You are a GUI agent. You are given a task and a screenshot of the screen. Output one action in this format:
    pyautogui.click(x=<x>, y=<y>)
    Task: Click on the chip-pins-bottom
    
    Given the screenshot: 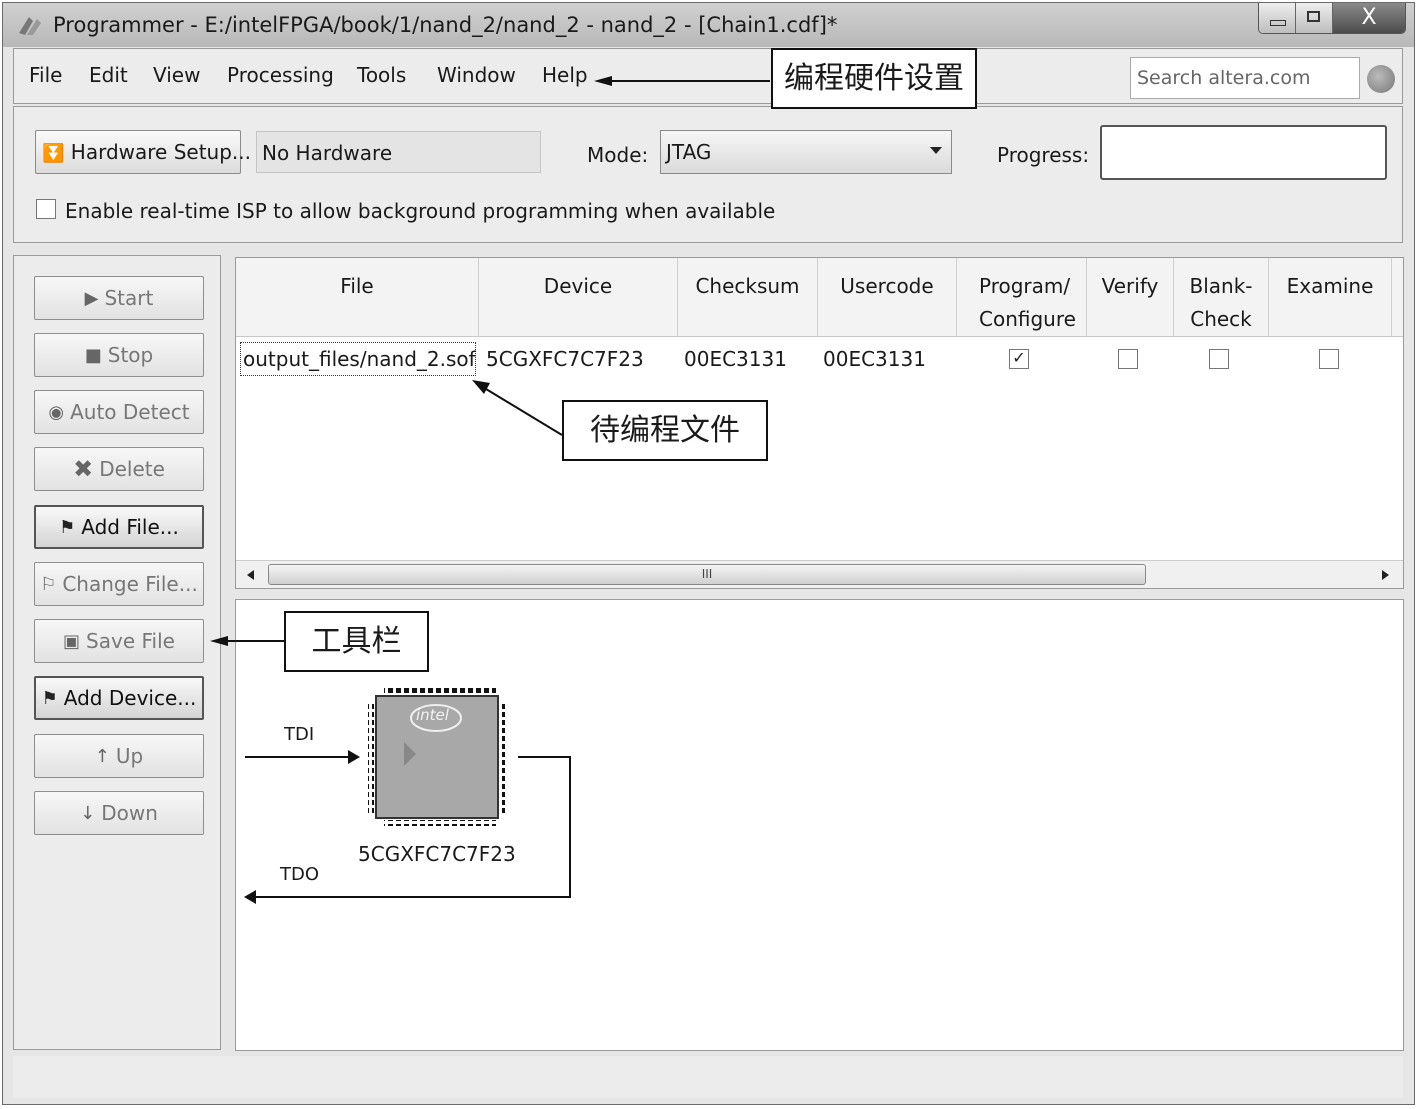 What is the action you would take?
    pyautogui.click(x=440, y=823)
    